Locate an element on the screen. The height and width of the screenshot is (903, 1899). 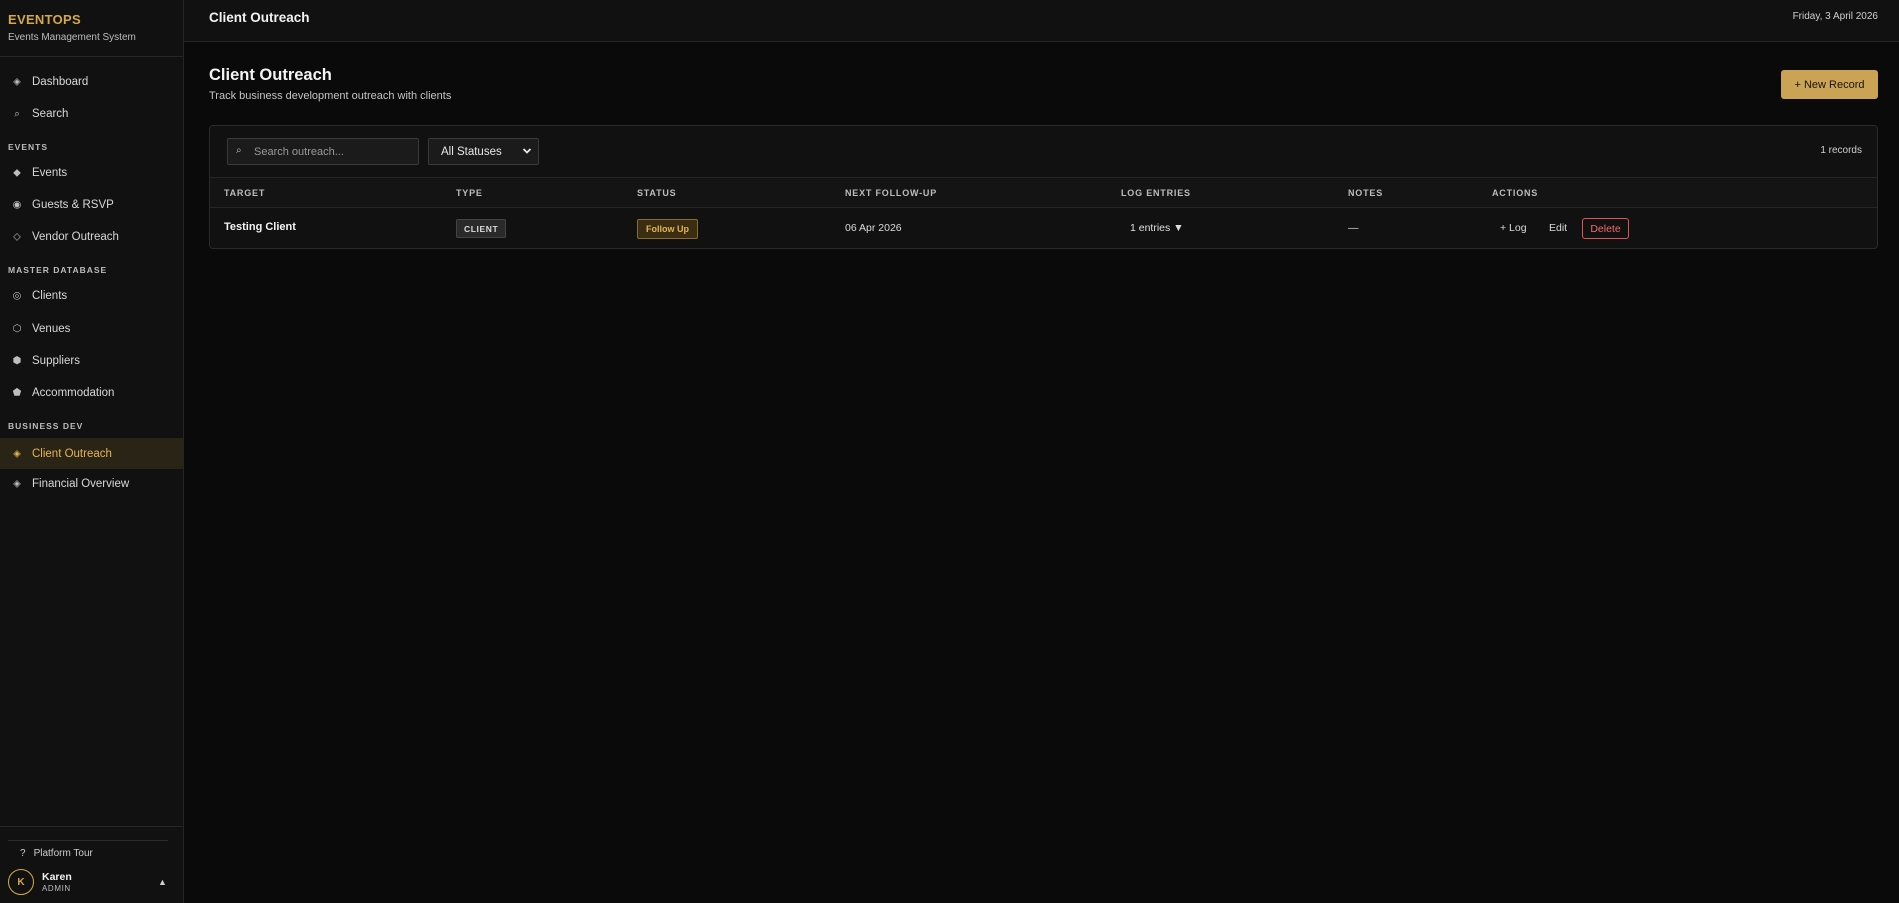
edit-button: Edit is located at coordinates (1558, 228).